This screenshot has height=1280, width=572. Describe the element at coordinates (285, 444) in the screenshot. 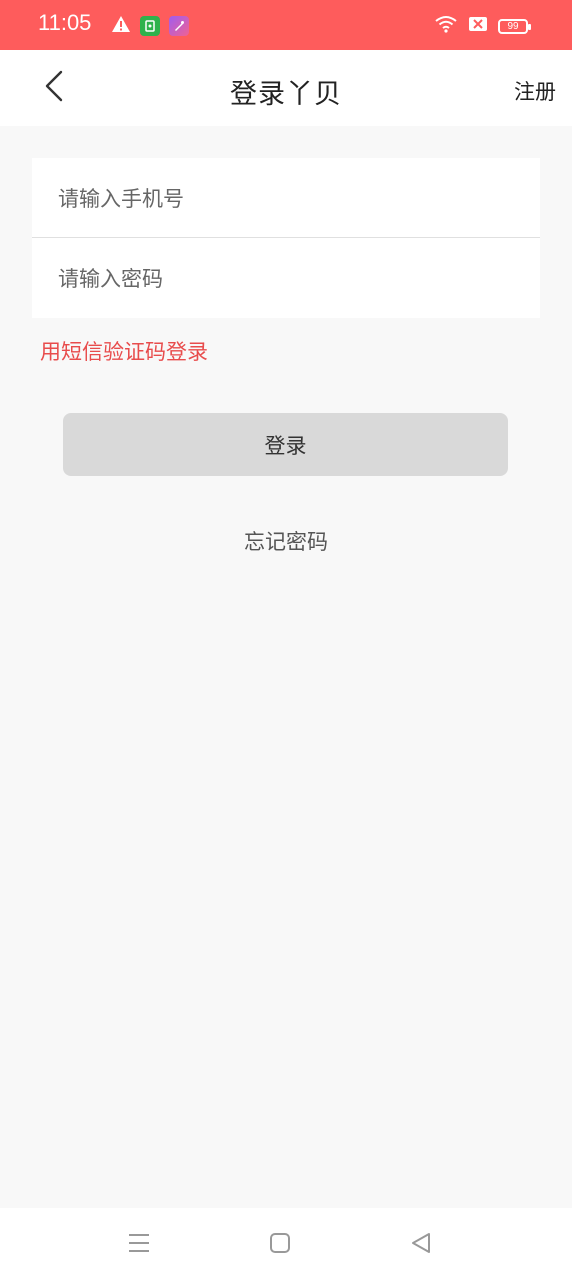

I see `login-button: 登录` at that location.